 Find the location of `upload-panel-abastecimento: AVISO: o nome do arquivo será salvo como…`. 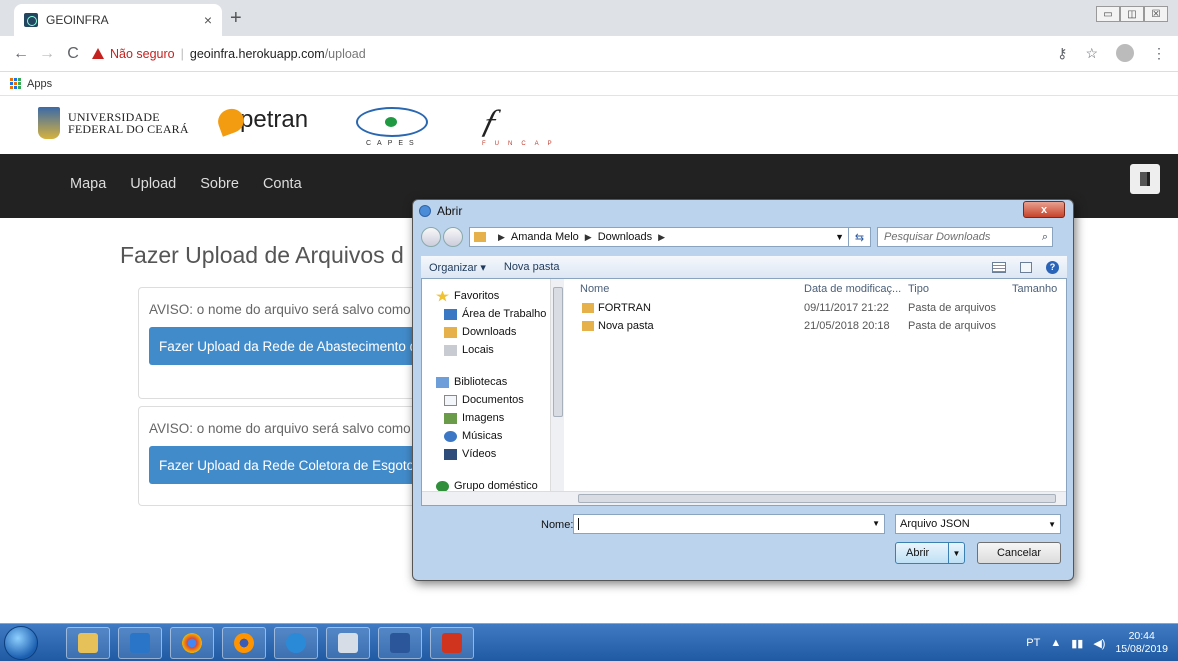

upload-panel-abastecimento: AVISO: o nome do arquivo será salvo como… is located at coordinates (288, 343).